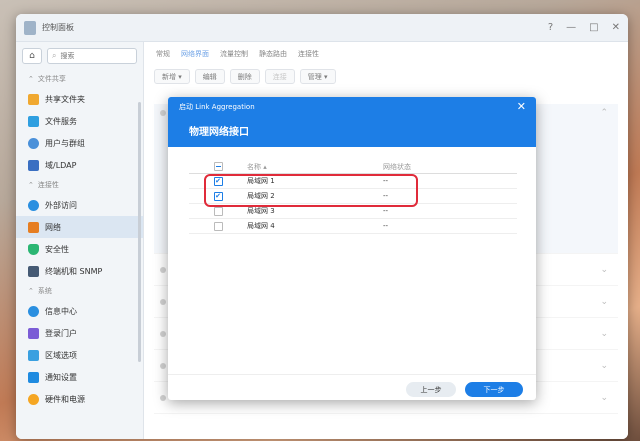 This screenshot has width=640, height=441. What do you see at coordinates (33, 249) in the screenshot?
I see `shield-icon` at bounding box center [33, 249].